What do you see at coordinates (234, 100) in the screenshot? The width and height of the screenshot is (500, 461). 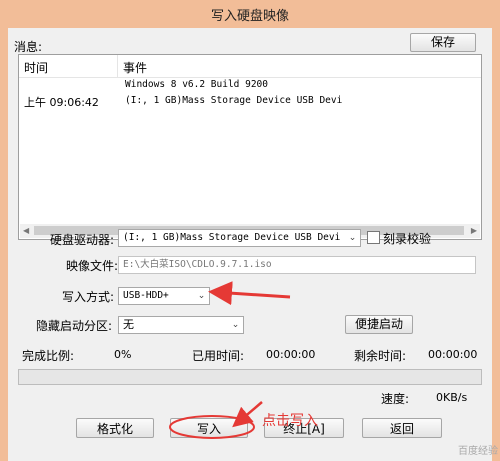 I see `row-2-event: (I:, 1 GB)Mass Storage Device USB Devi` at bounding box center [234, 100].